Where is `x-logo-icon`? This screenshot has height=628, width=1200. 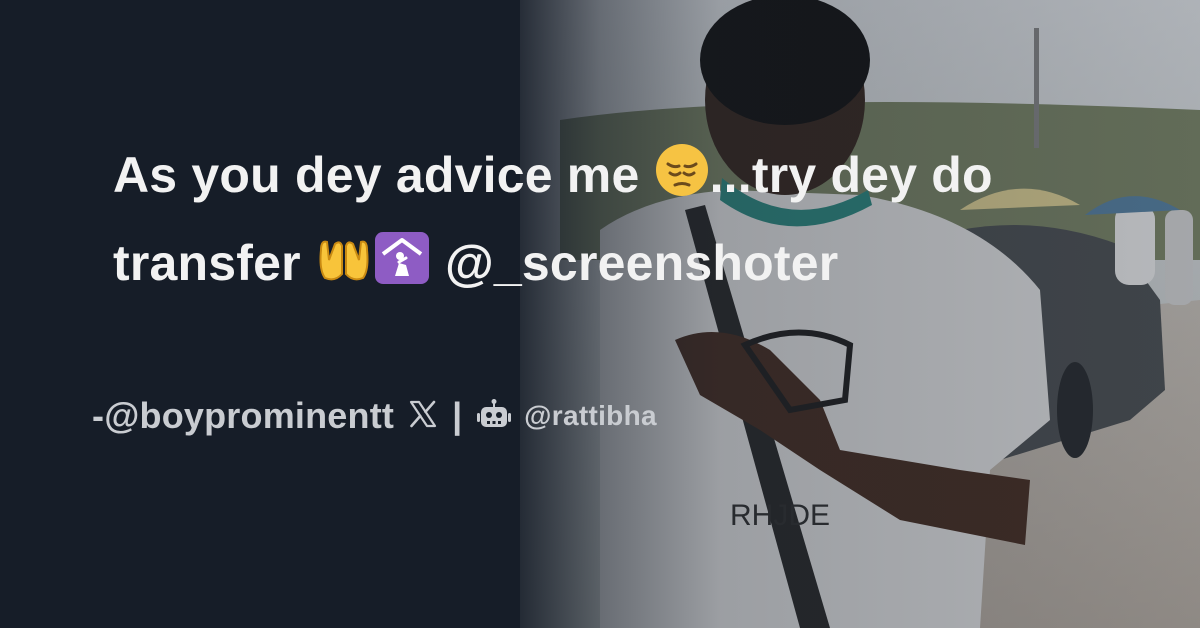
x-logo-icon is located at coordinates (423, 416).